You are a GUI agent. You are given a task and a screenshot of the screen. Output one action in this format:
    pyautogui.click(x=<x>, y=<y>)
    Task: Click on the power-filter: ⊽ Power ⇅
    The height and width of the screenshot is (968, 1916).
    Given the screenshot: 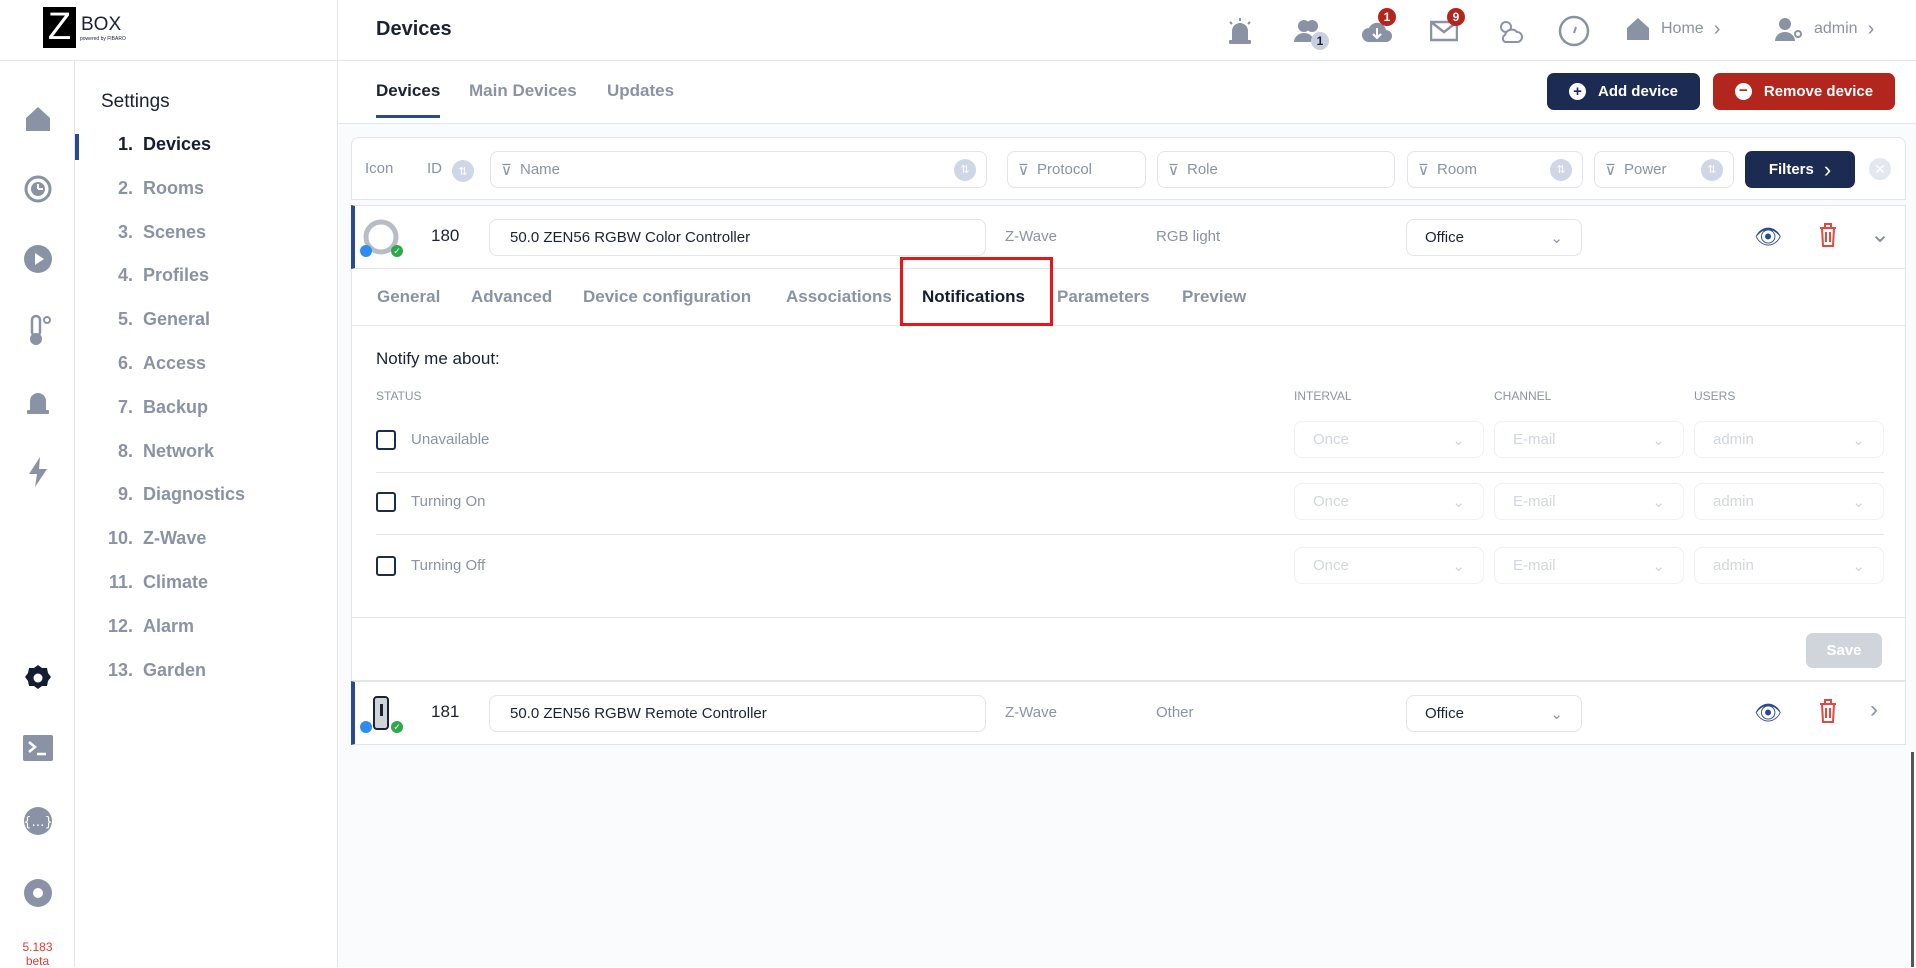 What is the action you would take?
    pyautogui.click(x=1664, y=169)
    